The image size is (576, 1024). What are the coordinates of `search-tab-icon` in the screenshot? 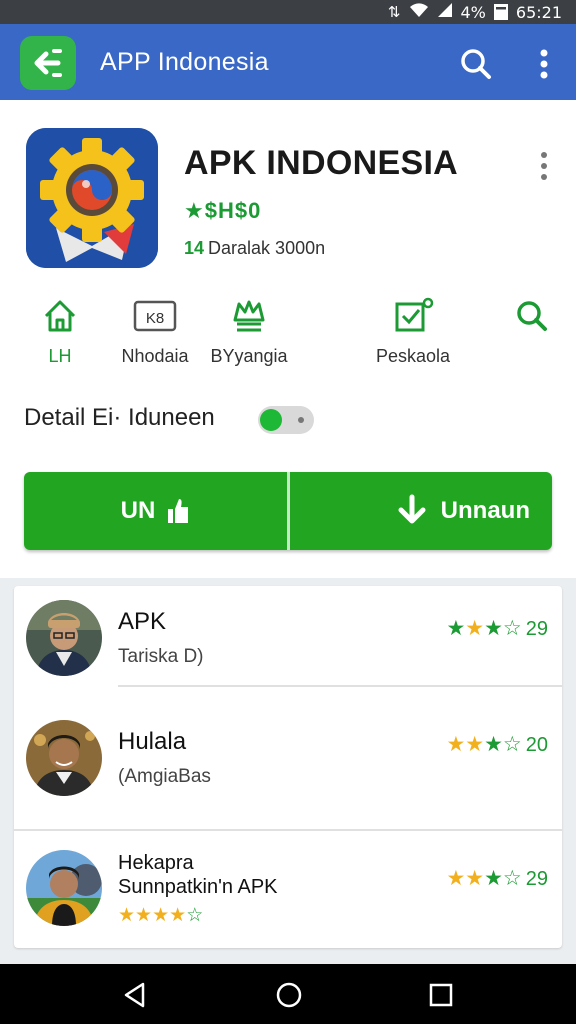 It's located at (532, 316).